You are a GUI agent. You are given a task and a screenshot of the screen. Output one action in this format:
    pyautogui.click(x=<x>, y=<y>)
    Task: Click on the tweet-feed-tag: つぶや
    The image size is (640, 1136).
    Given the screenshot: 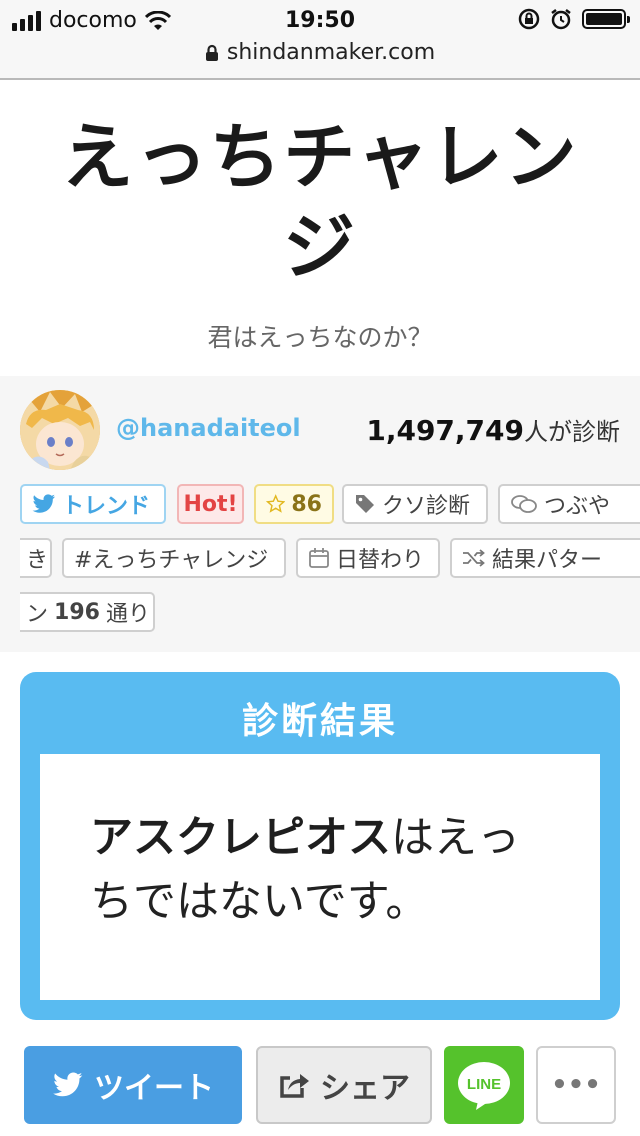 What is the action you would take?
    pyautogui.click(x=569, y=504)
    